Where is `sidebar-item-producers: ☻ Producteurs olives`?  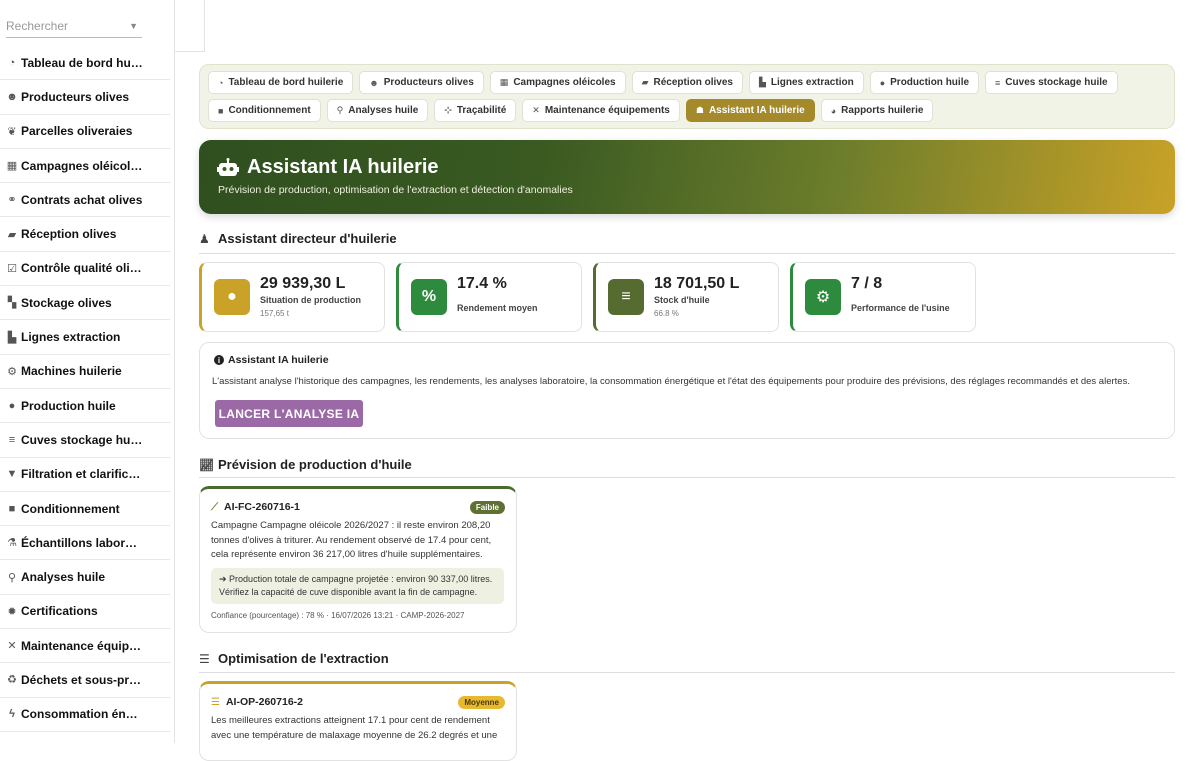
sidebar-item-producers: ☻ Producteurs olives is located at coordinates (85, 97).